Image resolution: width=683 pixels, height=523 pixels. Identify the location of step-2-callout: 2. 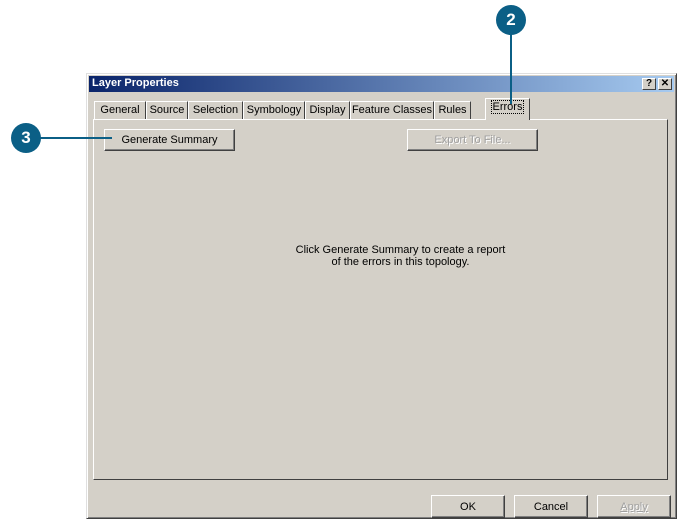
(511, 20).